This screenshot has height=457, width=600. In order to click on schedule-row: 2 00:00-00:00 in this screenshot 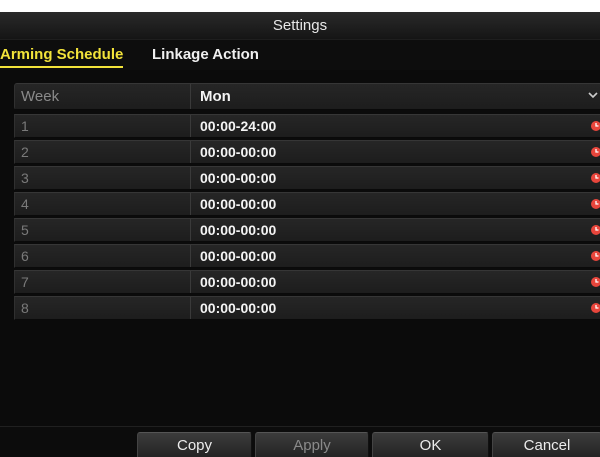, I will do `click(307, 152)`.